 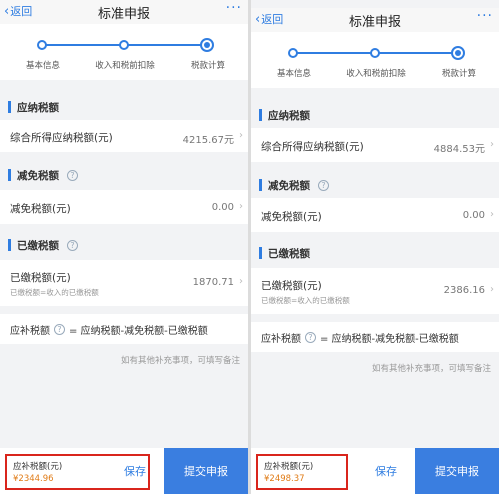 What do you see at coordinates (124, 136) in the screenshot?
I see `row-payable: 综合所得应纳税额(元) 4215.67元 ›` at bounding box center [124, 136].